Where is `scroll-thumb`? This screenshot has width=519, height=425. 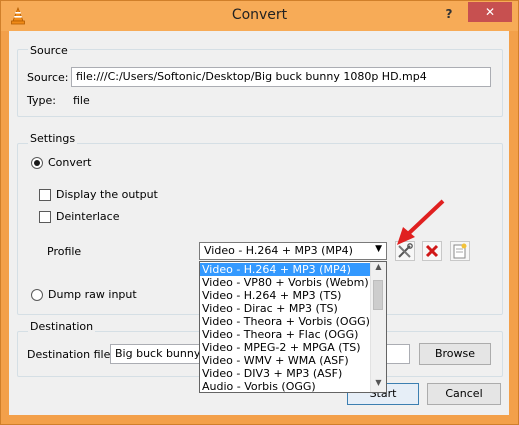 scroll-thumb is located at coordinates (378, 295).